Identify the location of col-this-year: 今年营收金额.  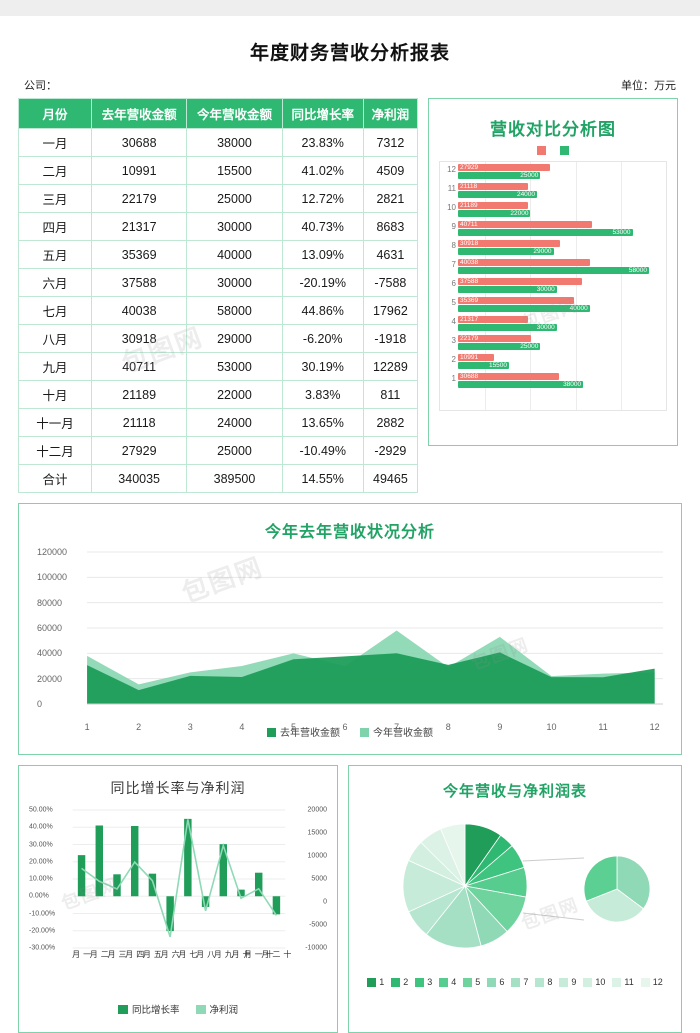
(234, 113).